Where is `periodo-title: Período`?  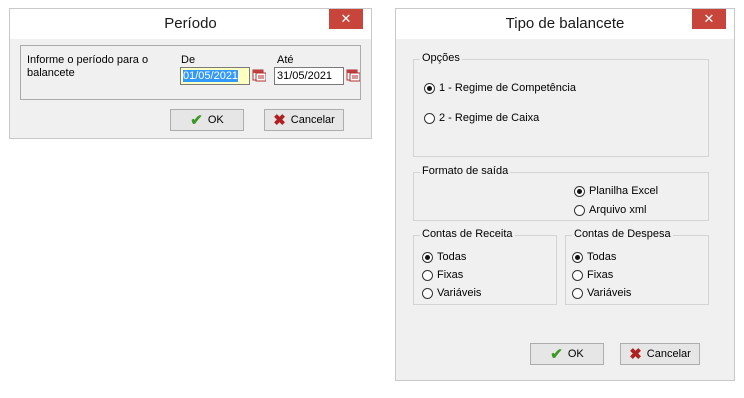 periodo-title: Período is located at coordinates (190, 23).